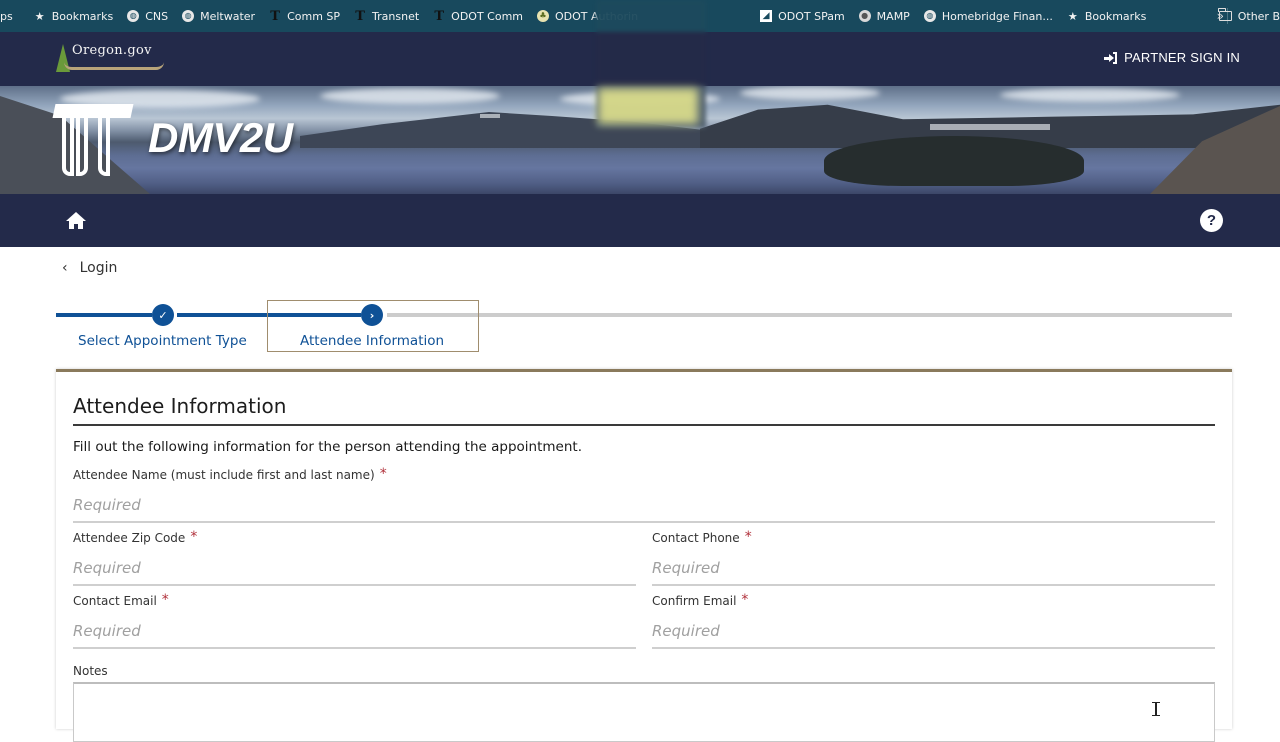 The image size is (1280, 742). Describe the element at coordinates (487, 16) in the screenshot. I see `bookmark-label: ODOT Comm` at that location.